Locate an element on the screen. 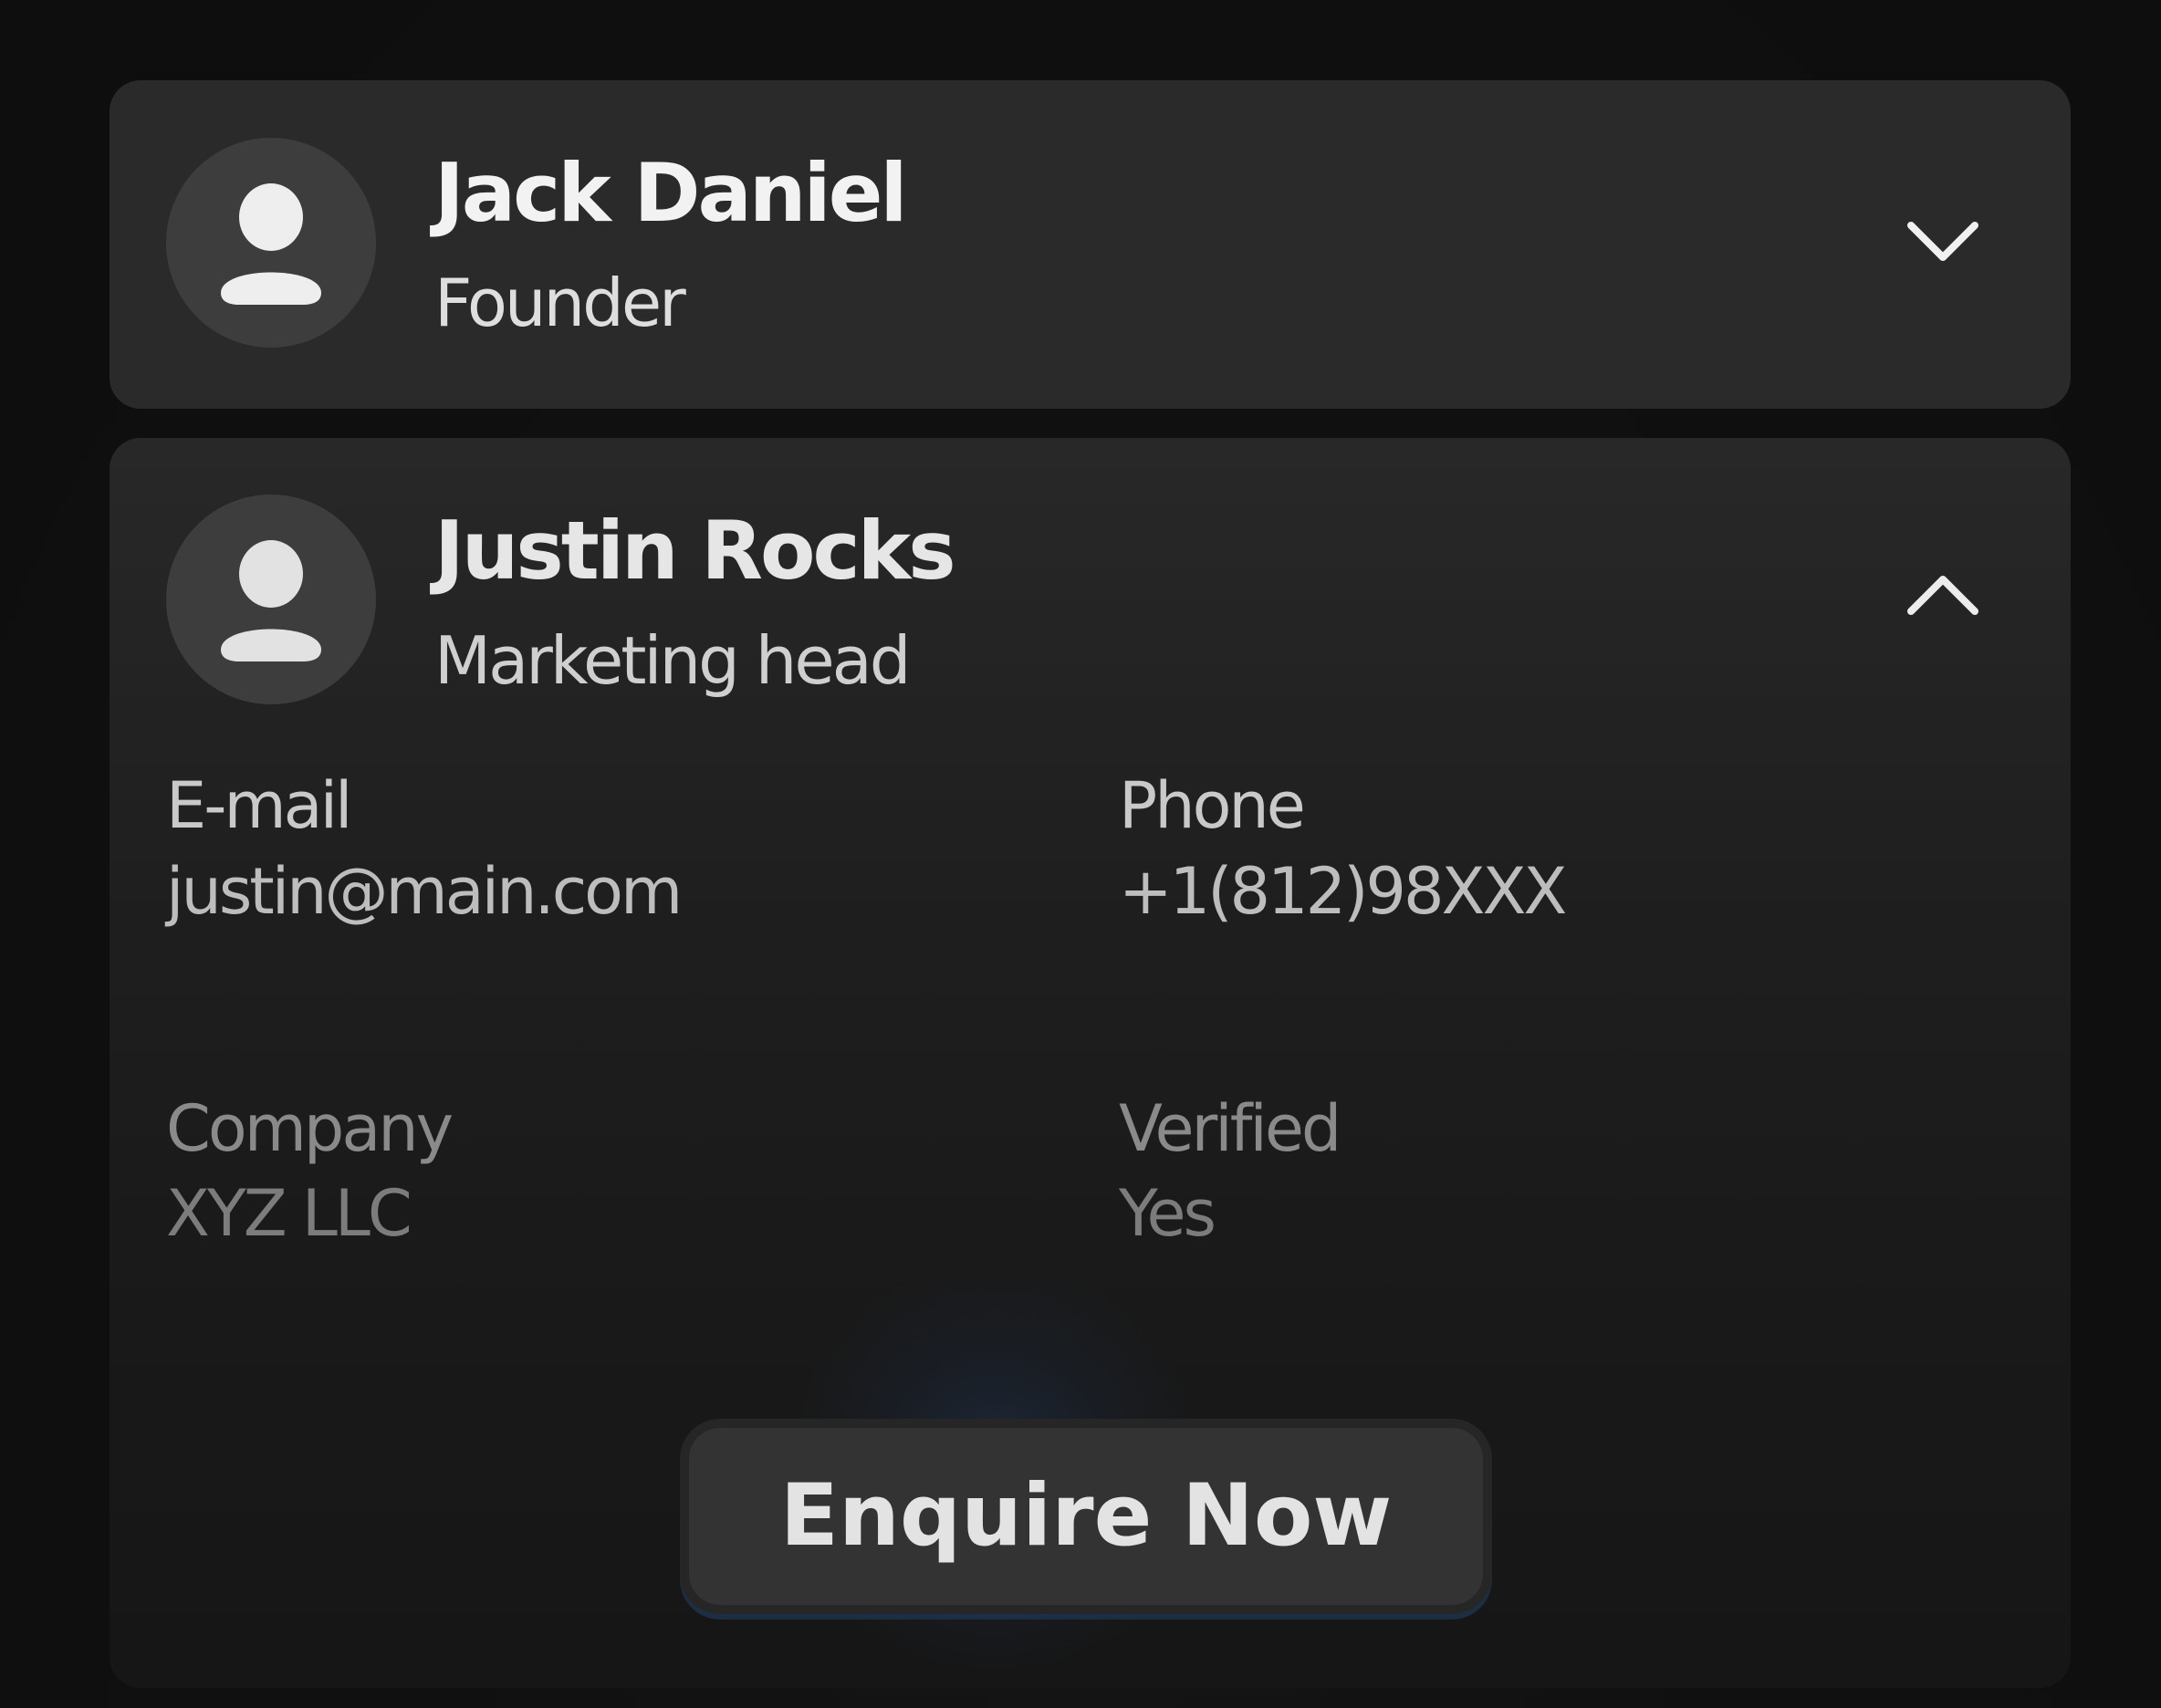 Image resolution: width=2161 pixels, height=1708 pixels. chevron-down-icon is located at coordinates (1943, 242).